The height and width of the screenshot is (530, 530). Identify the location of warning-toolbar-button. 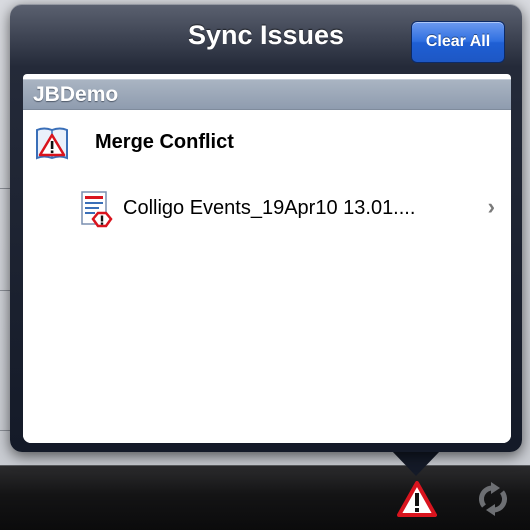
(417, 499).